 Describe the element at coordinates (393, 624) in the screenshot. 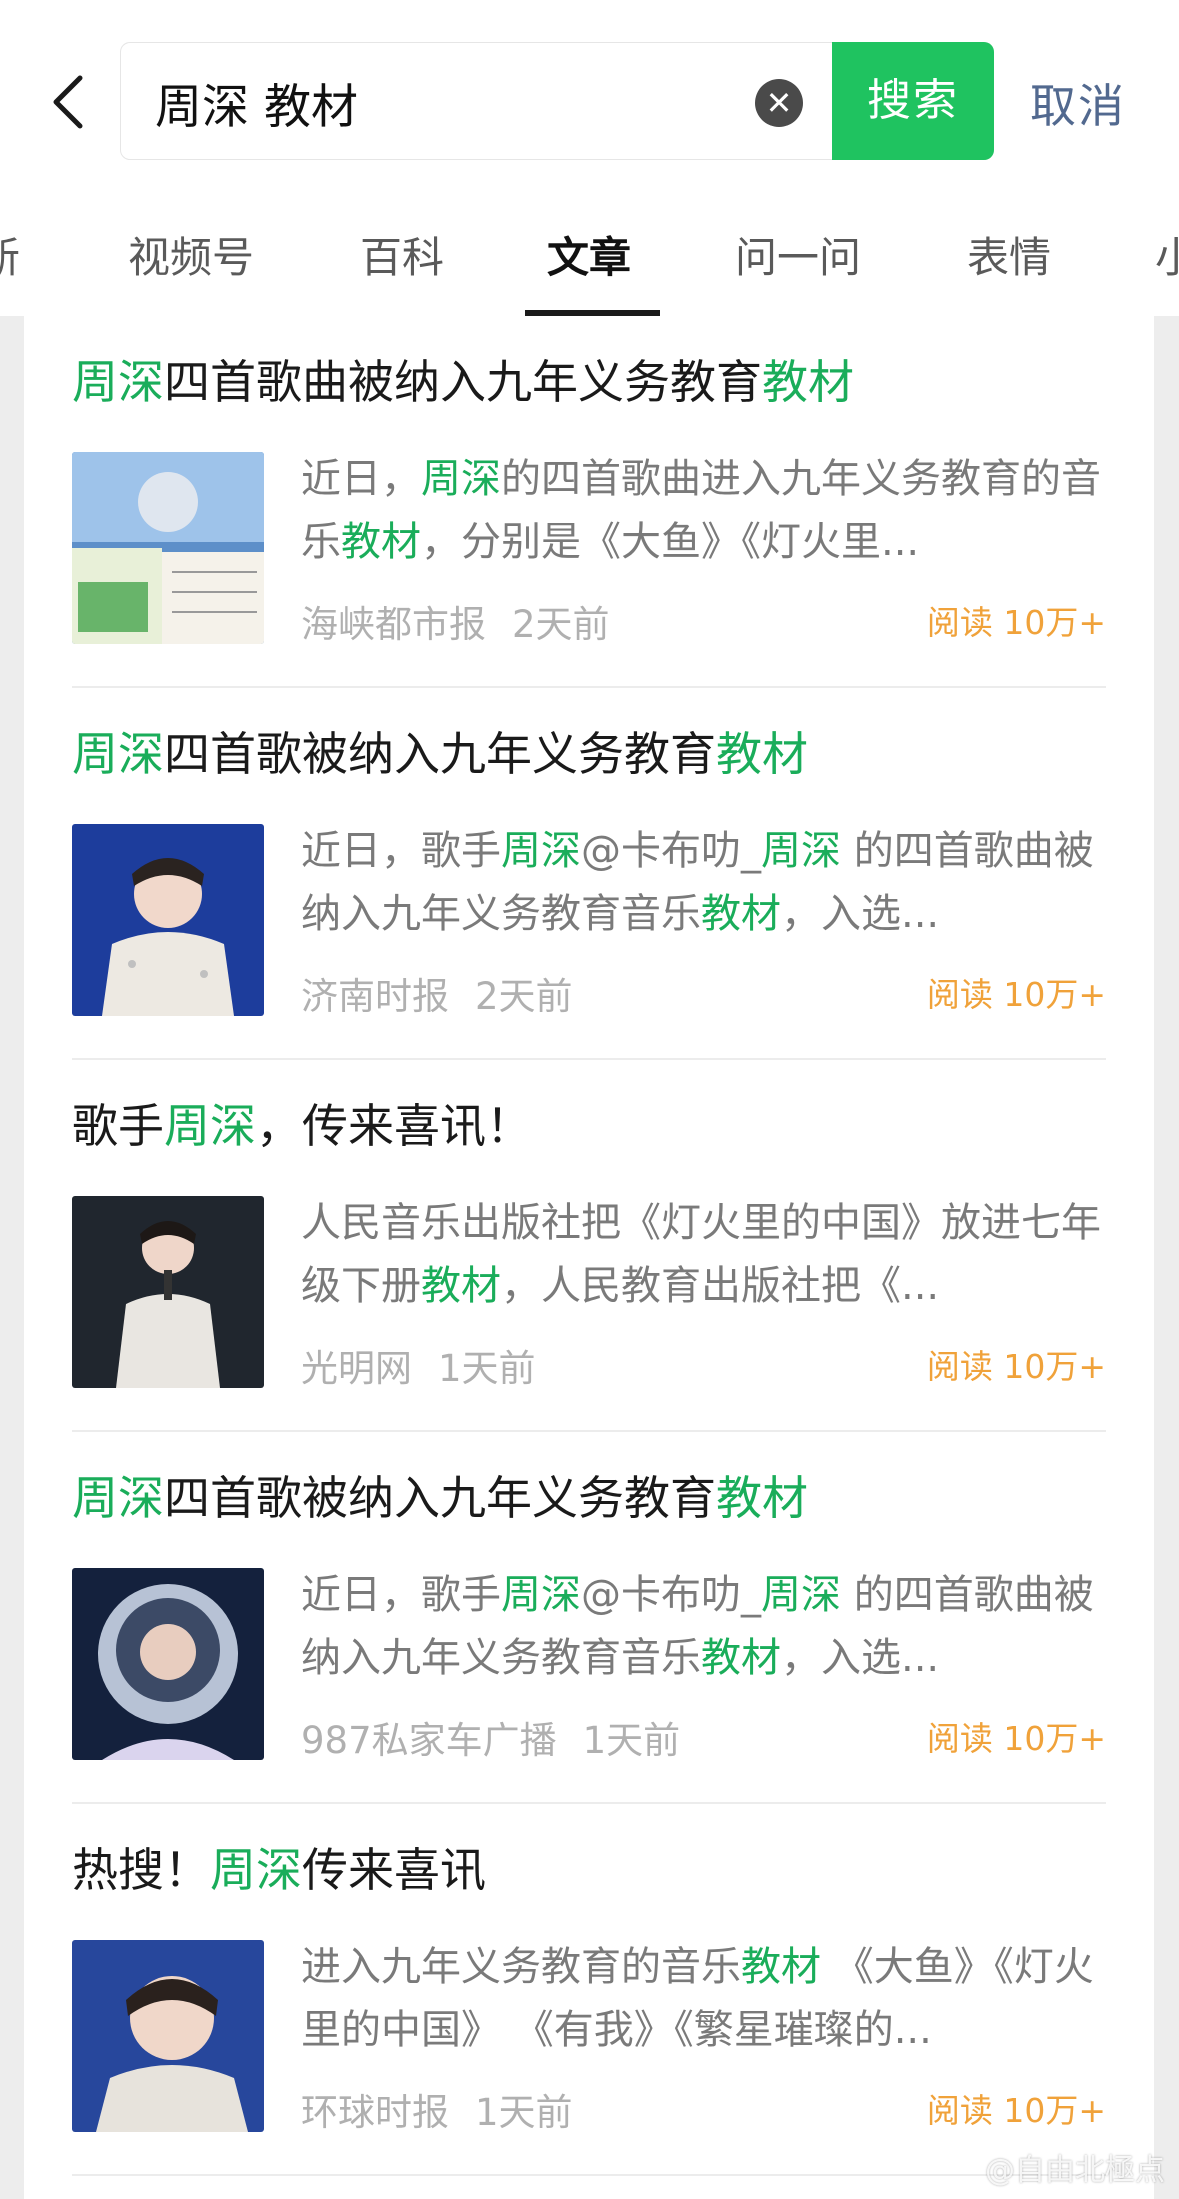

I see `result-source: 海峡都市报` at that location.